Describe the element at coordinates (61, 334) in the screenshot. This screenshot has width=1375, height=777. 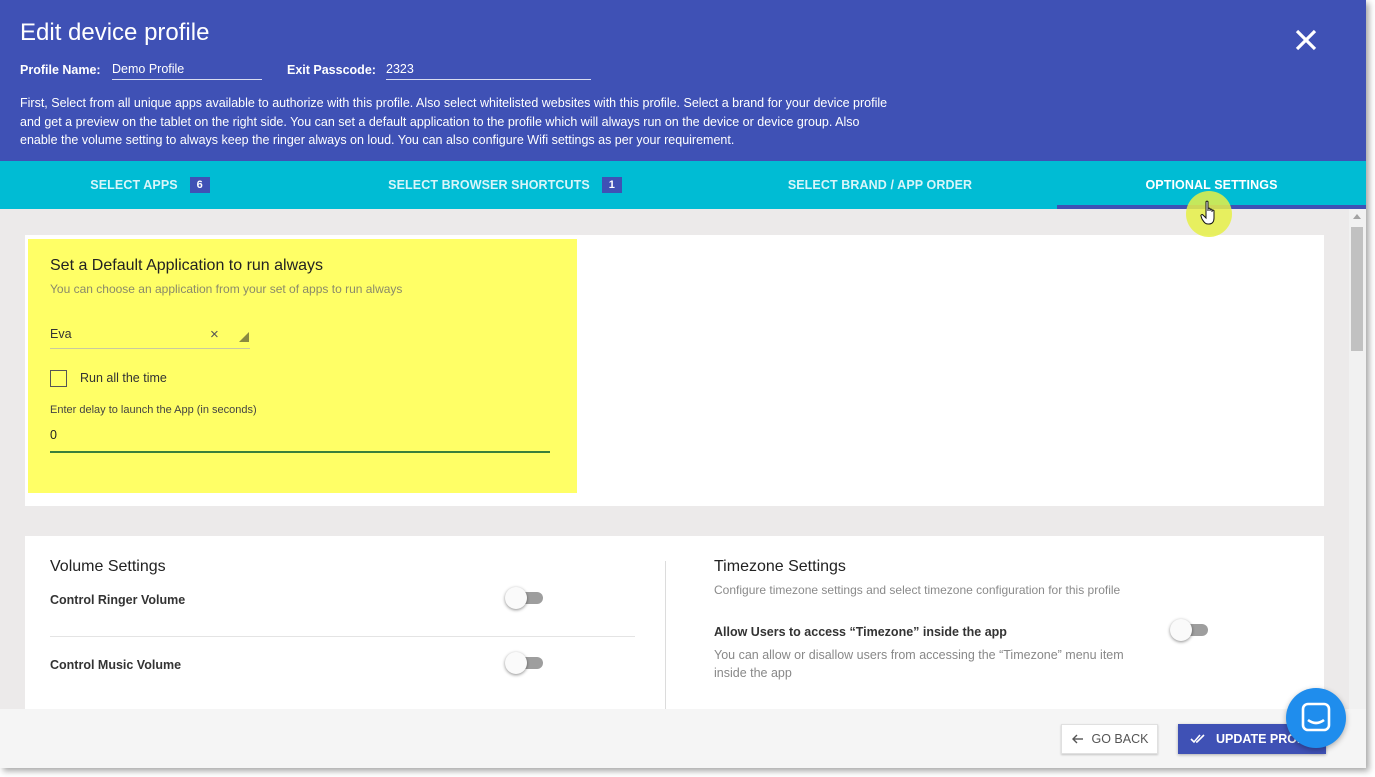
I see `selected-app-value: Eva` at that location.